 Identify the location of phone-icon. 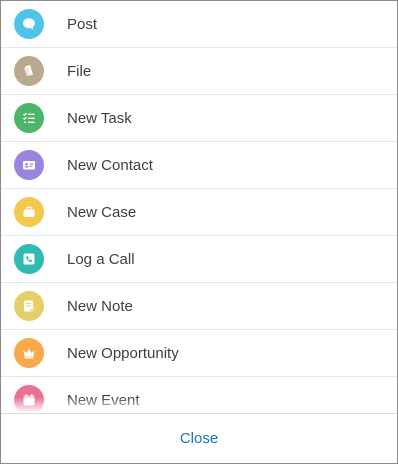
(29, 259).